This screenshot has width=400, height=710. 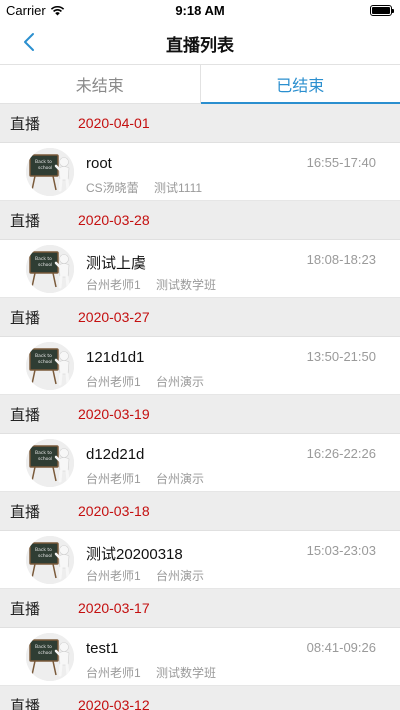 I want to click on class-name: 测试1111, so click(x=178, y=188).